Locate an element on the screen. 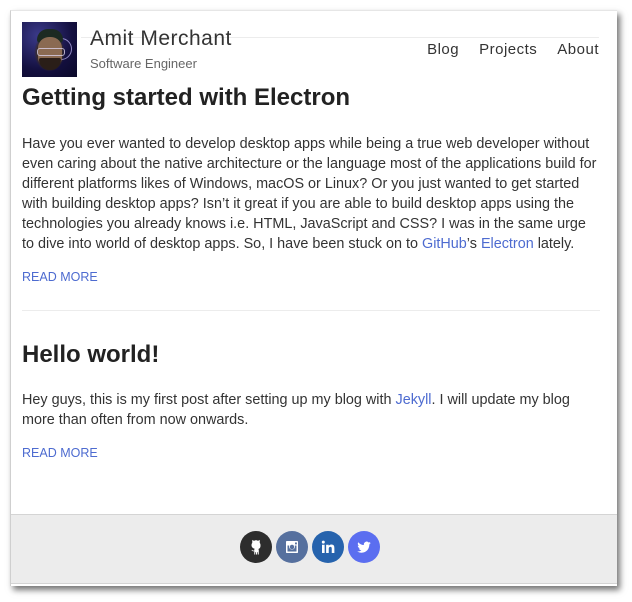  twitter-button is located at coordinates (364, 547).